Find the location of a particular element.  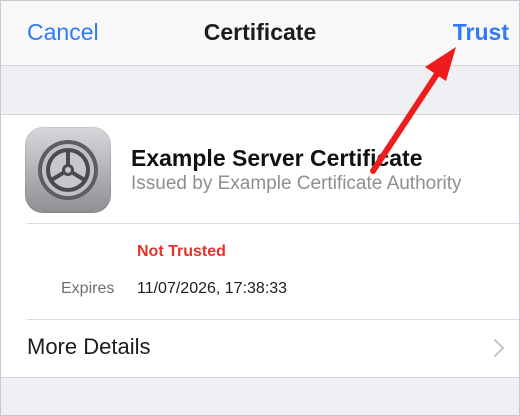

expires-value: 11/07/2026, 17:38:33 is located at coordinates (212, 288).